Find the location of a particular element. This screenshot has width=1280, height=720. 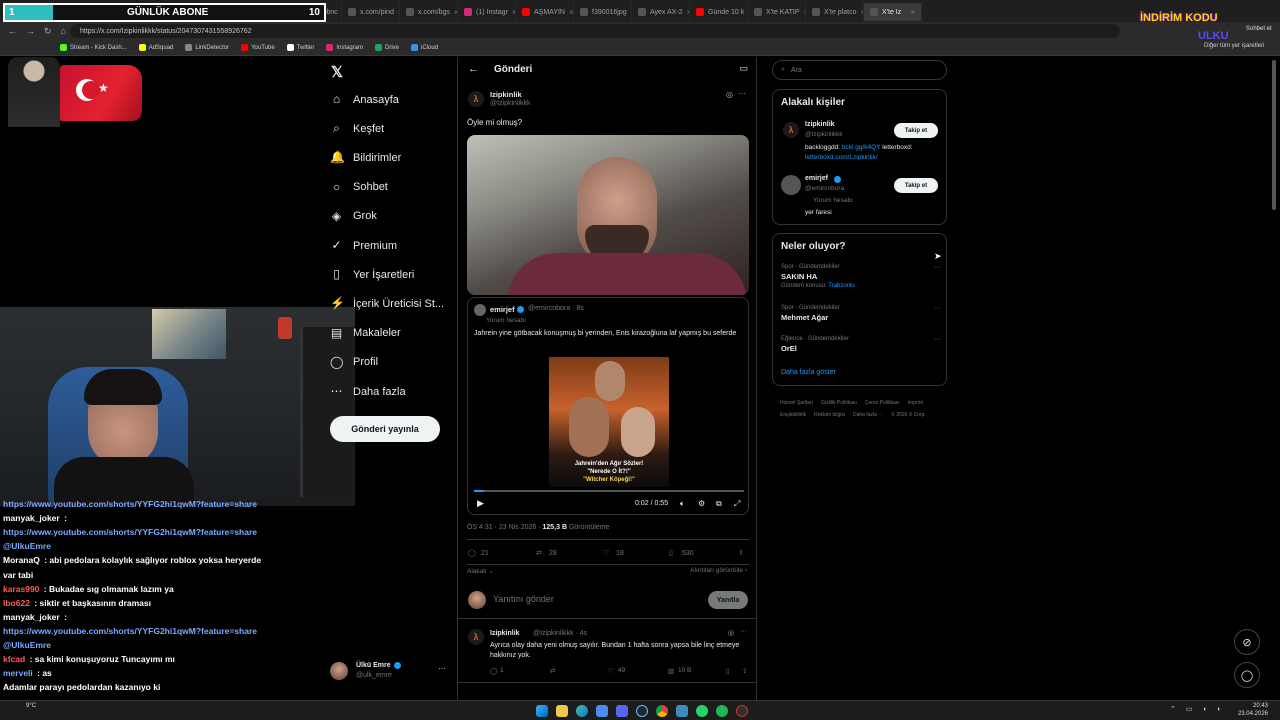

explorer-icon is located at coordinates (562, 711).